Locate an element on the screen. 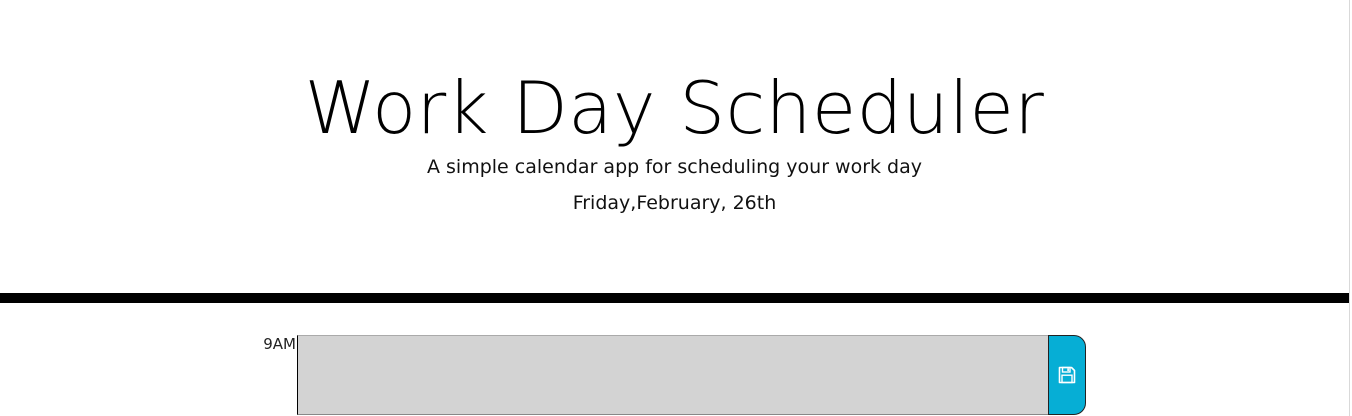  header-divider is located at coordinates (674, 298).